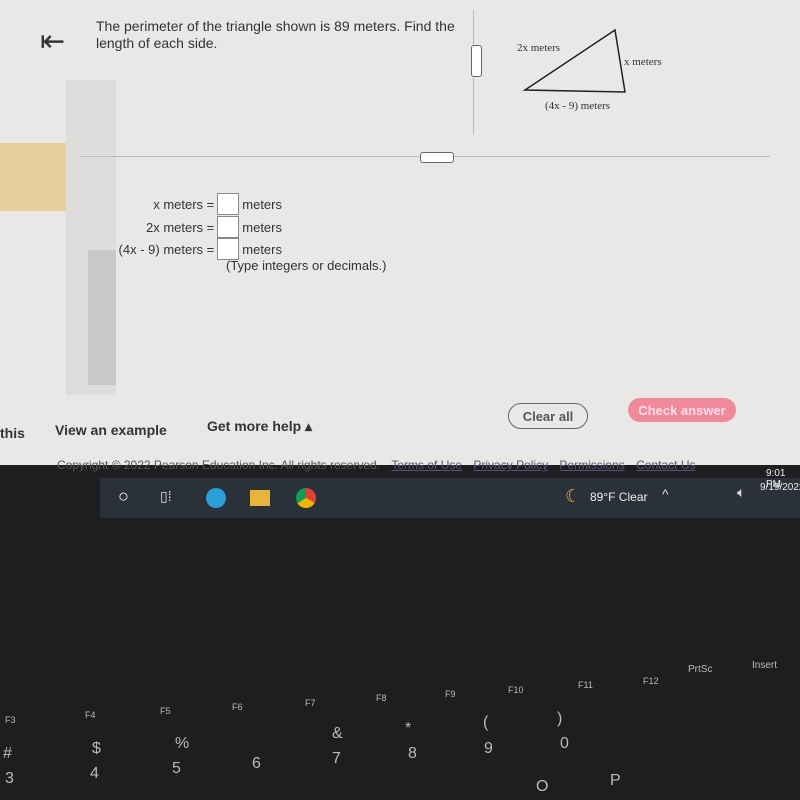 This screenshot has width=800, height=800. Describe the element at coordinates (486, 722) in the screenshot. I see `key: (` at that location.